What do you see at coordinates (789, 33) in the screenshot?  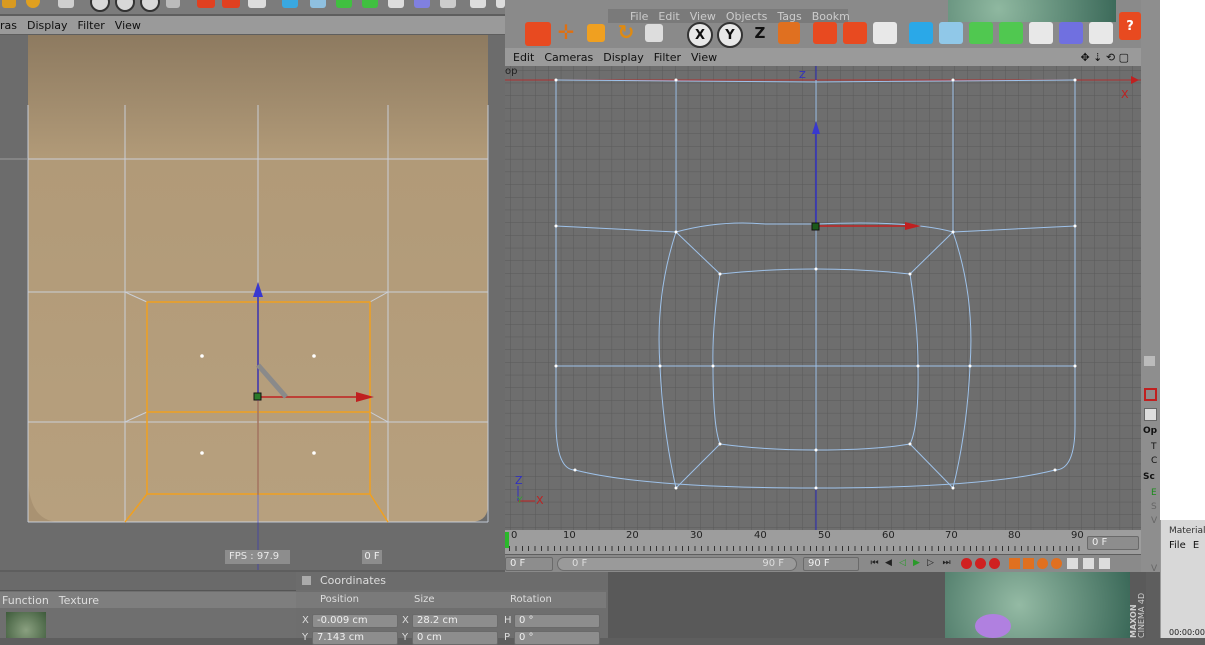 I see `world-coordinates-icon` at bounding box center [789, 33].